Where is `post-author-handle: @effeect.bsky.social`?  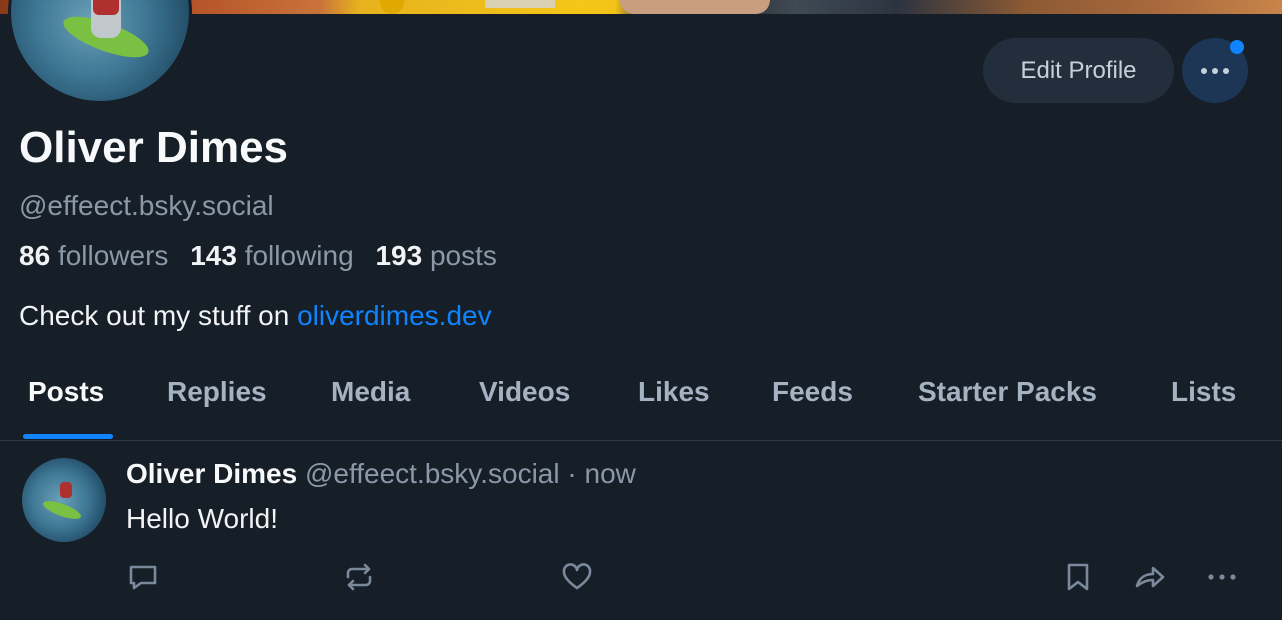
post-author-handle: @effeect.bsky.social is located at coordinates (432, 473).